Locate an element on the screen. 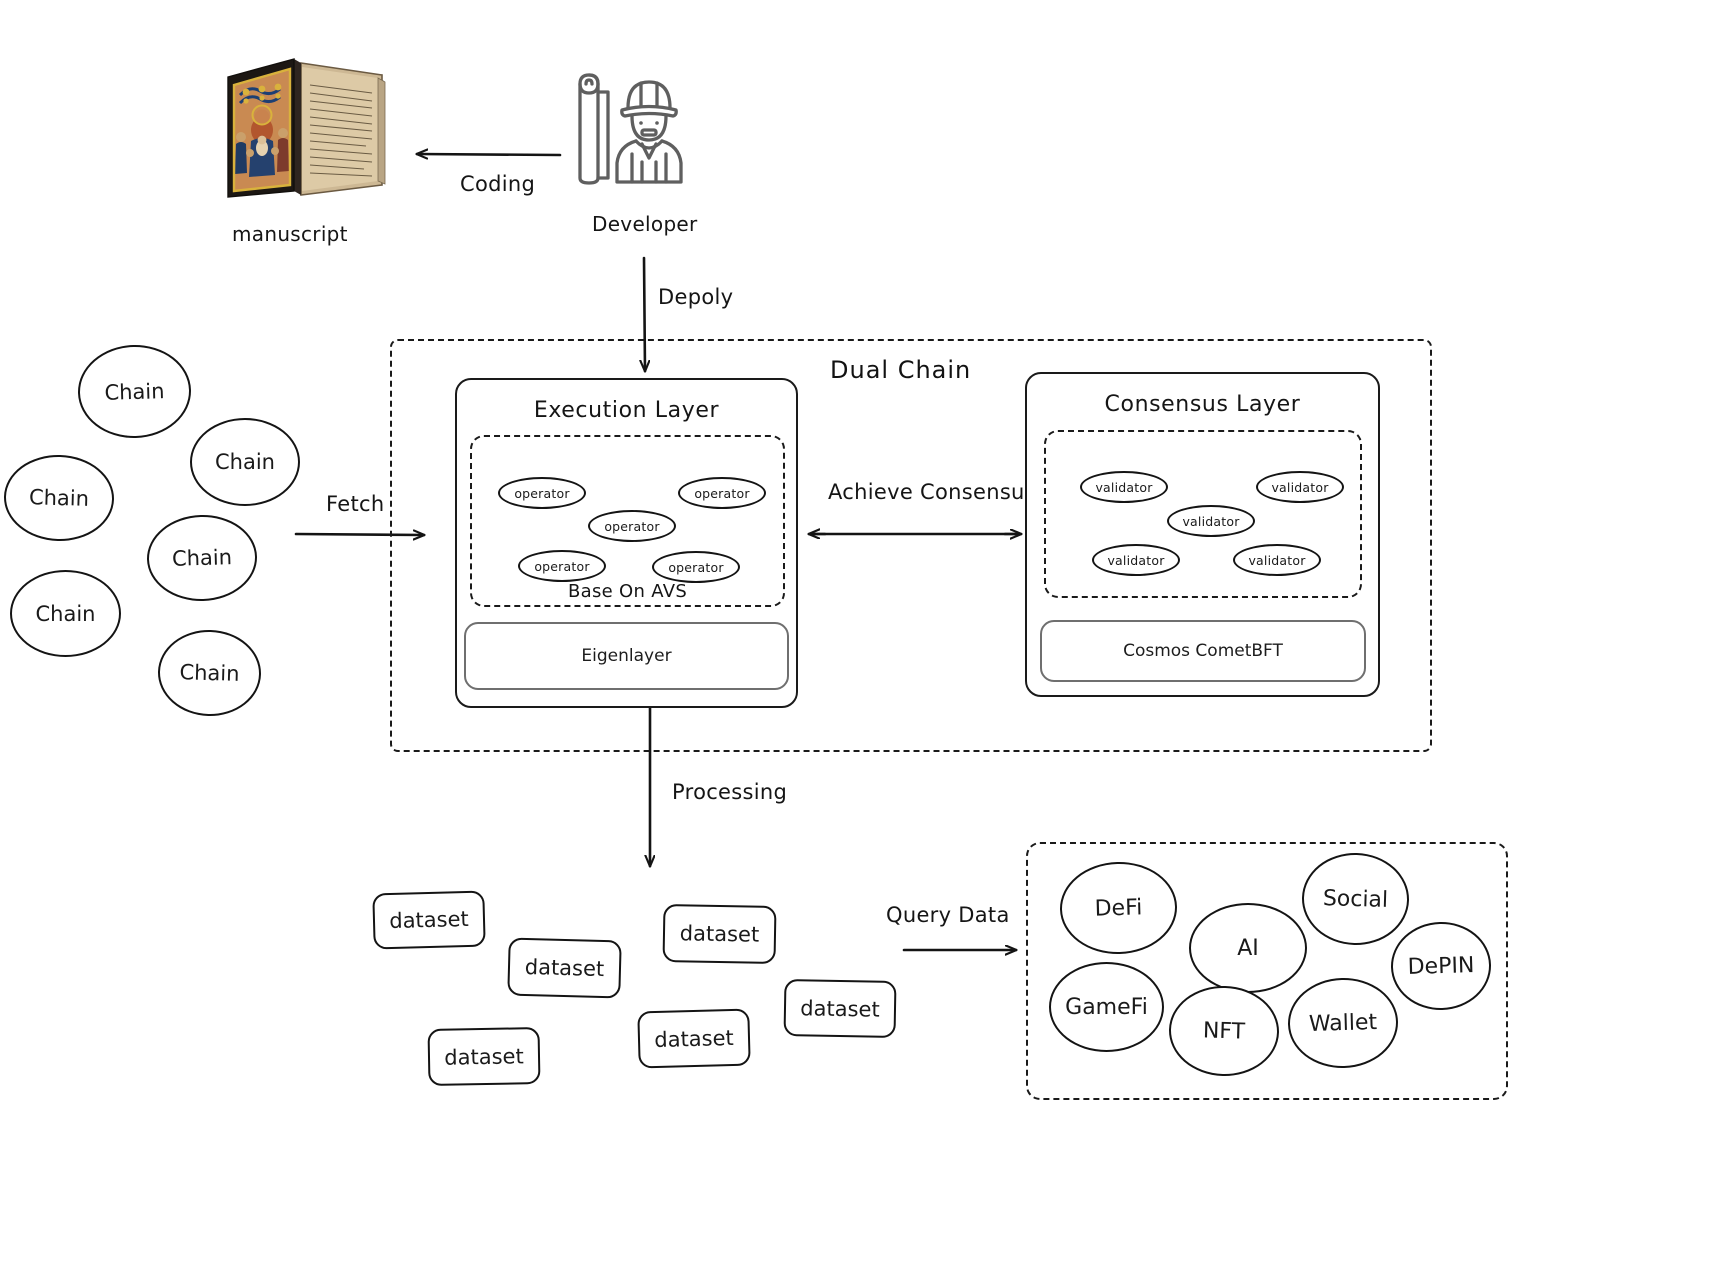 Image resolution: width=1714 pixels, height=1262 pixels. cosmos-cometbft-box: Cosmos CometBFT is located at coordinates (1203, 651).